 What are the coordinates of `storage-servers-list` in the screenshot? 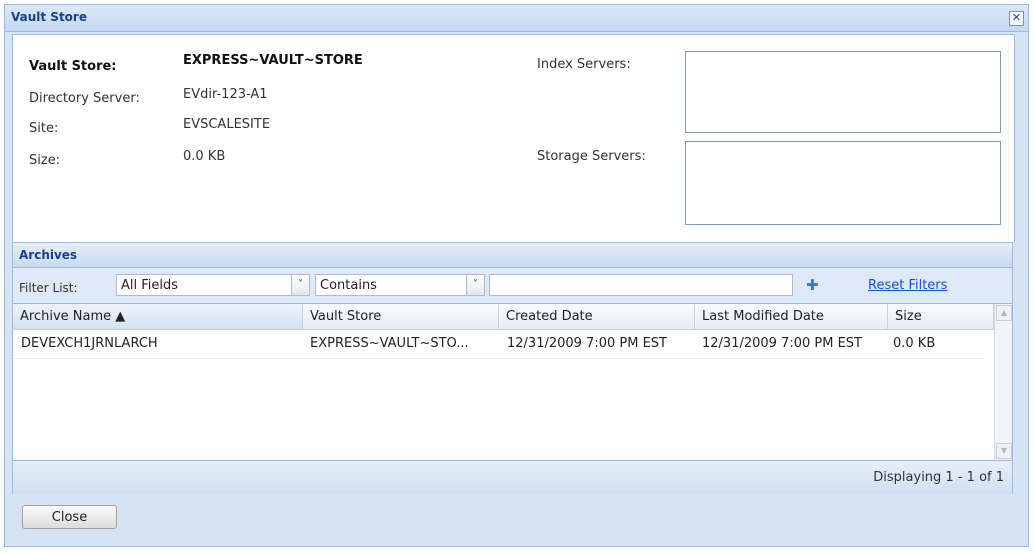 It's located at (843, 183).